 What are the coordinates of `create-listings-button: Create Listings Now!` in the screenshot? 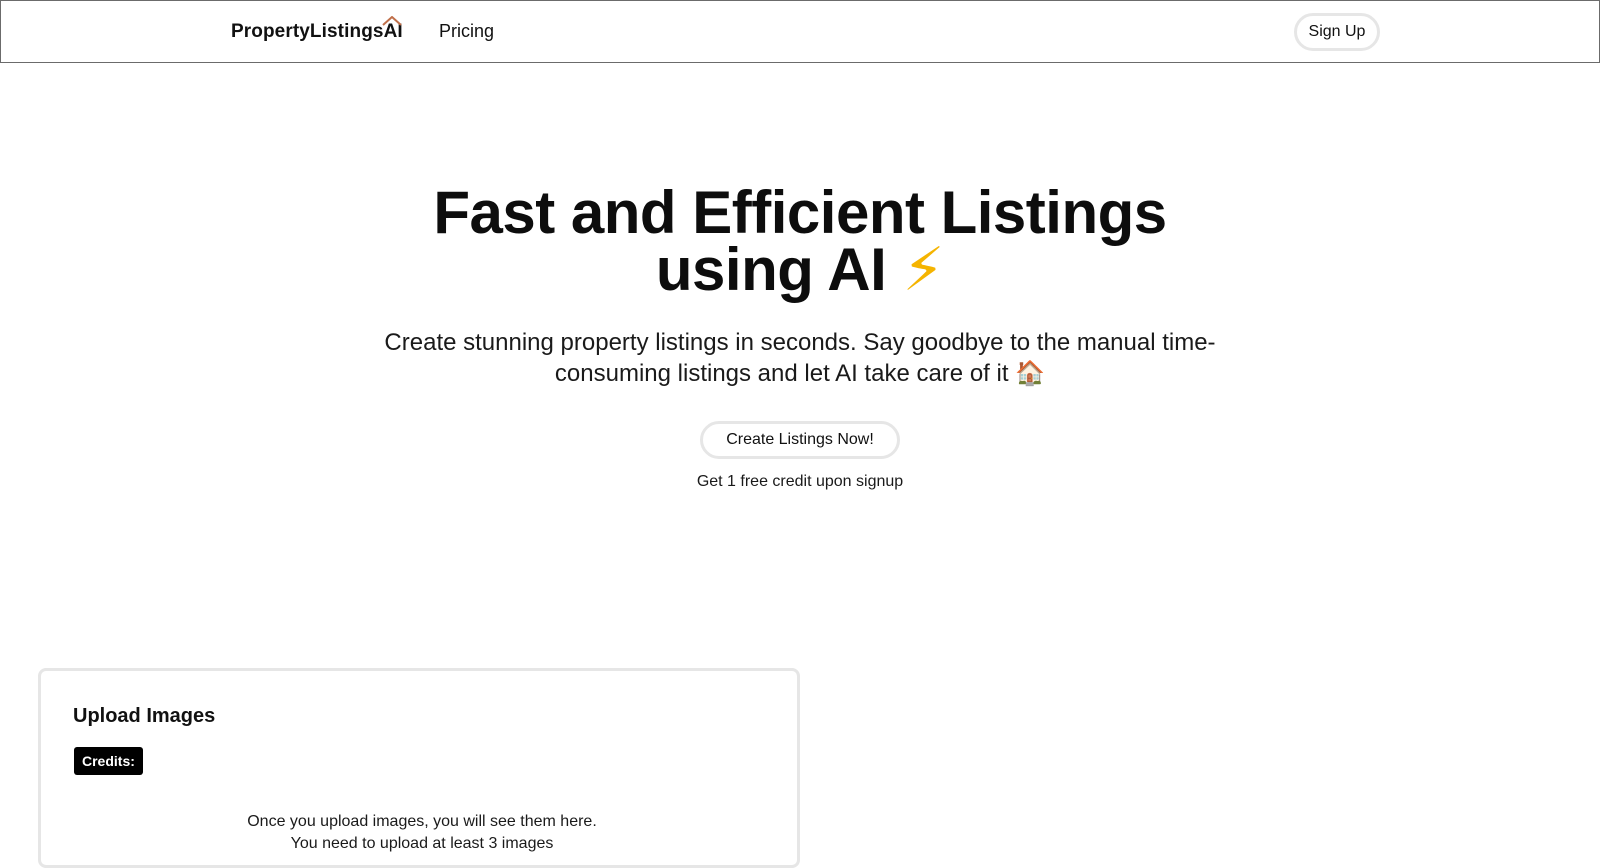 It's located at (800, 440).